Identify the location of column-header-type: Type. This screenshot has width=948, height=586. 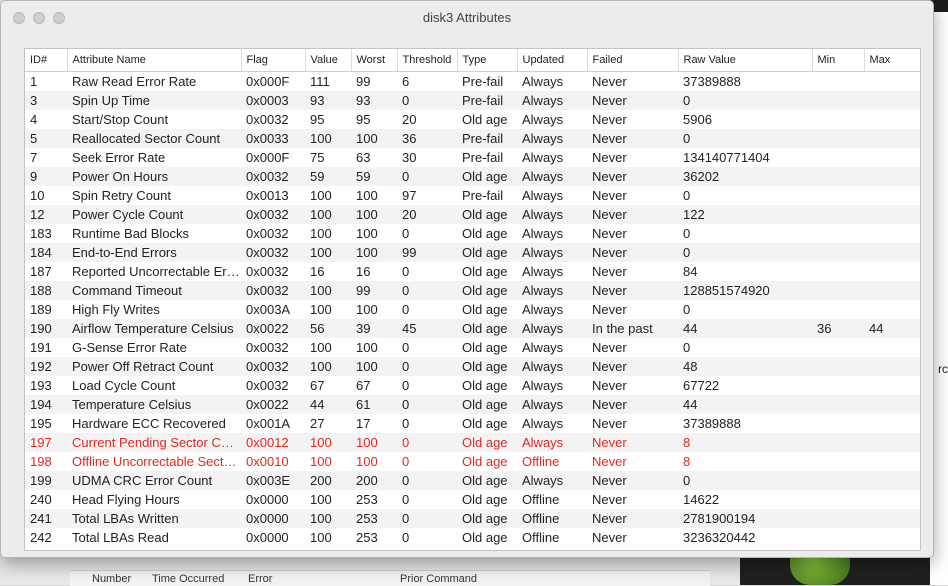
(487, 60).